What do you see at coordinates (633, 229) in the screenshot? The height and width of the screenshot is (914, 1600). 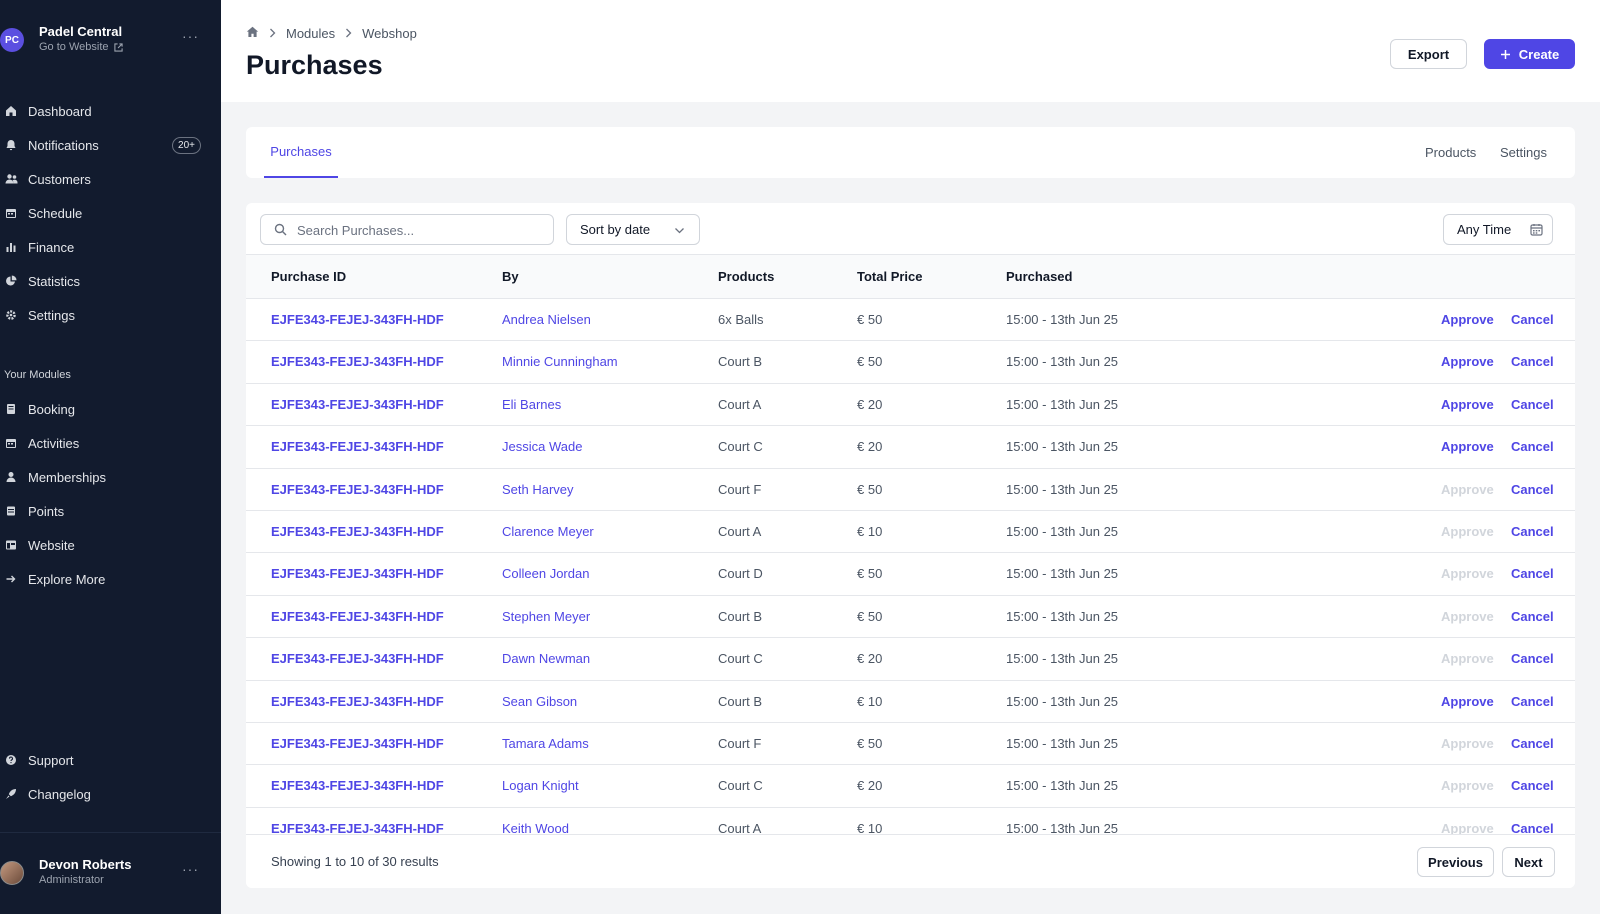 I see `sort-select: Sort by date` at bounding box center [633, 229].